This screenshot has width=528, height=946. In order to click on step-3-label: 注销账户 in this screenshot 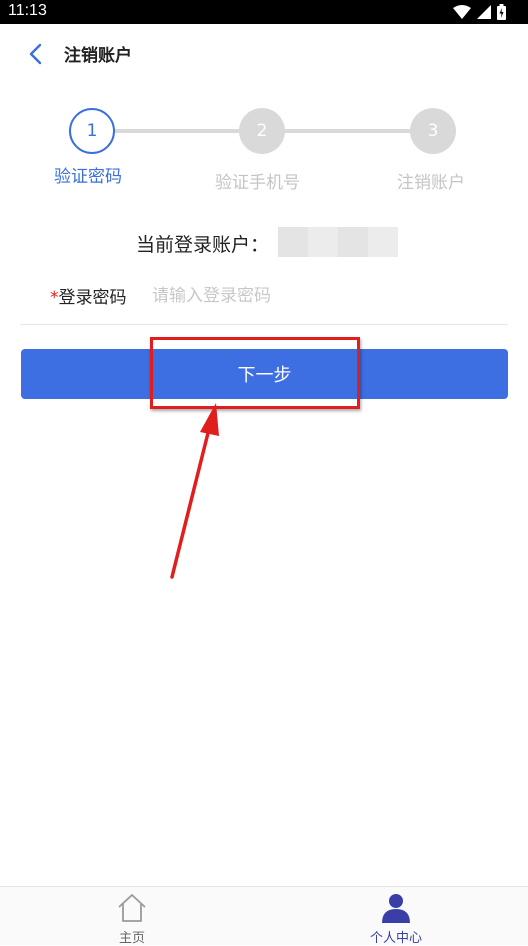, I will do `click(431, 183)`.